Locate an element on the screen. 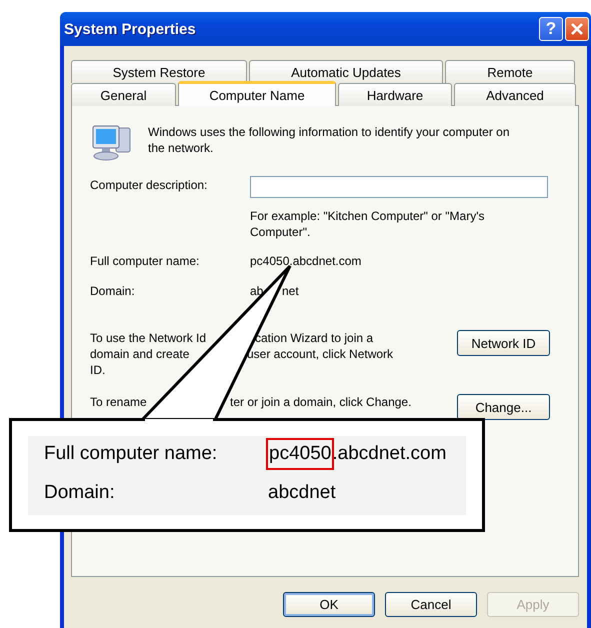 The image size is (591, 628). tab: Advanced is located at coordinates (515, 94).